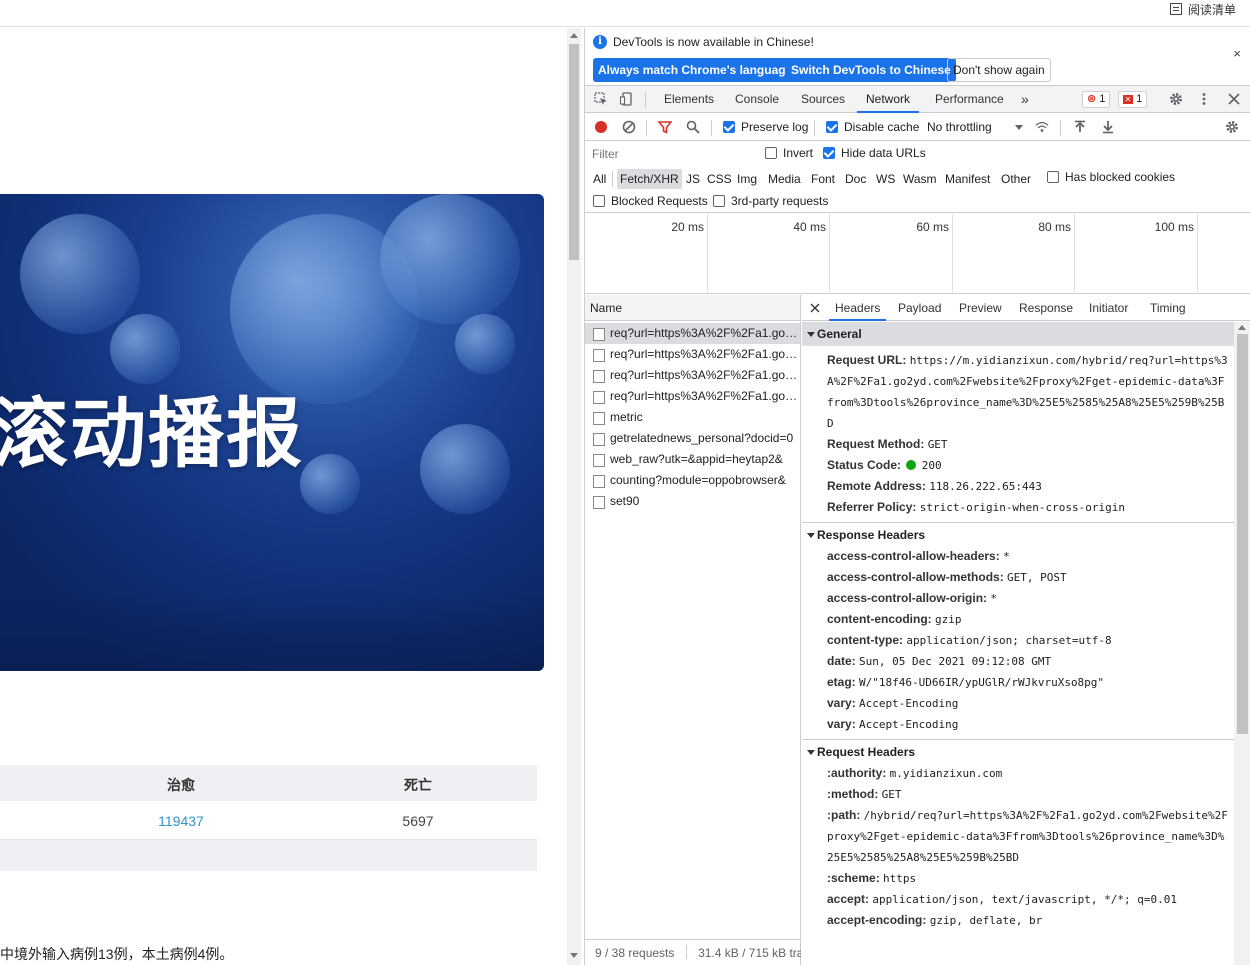 This screenshot has height=965, width=1250. What do you see at coordinates (574, 955) in the screenshot?
I see `scroll-down-icon` at bounding box center [574, 955].